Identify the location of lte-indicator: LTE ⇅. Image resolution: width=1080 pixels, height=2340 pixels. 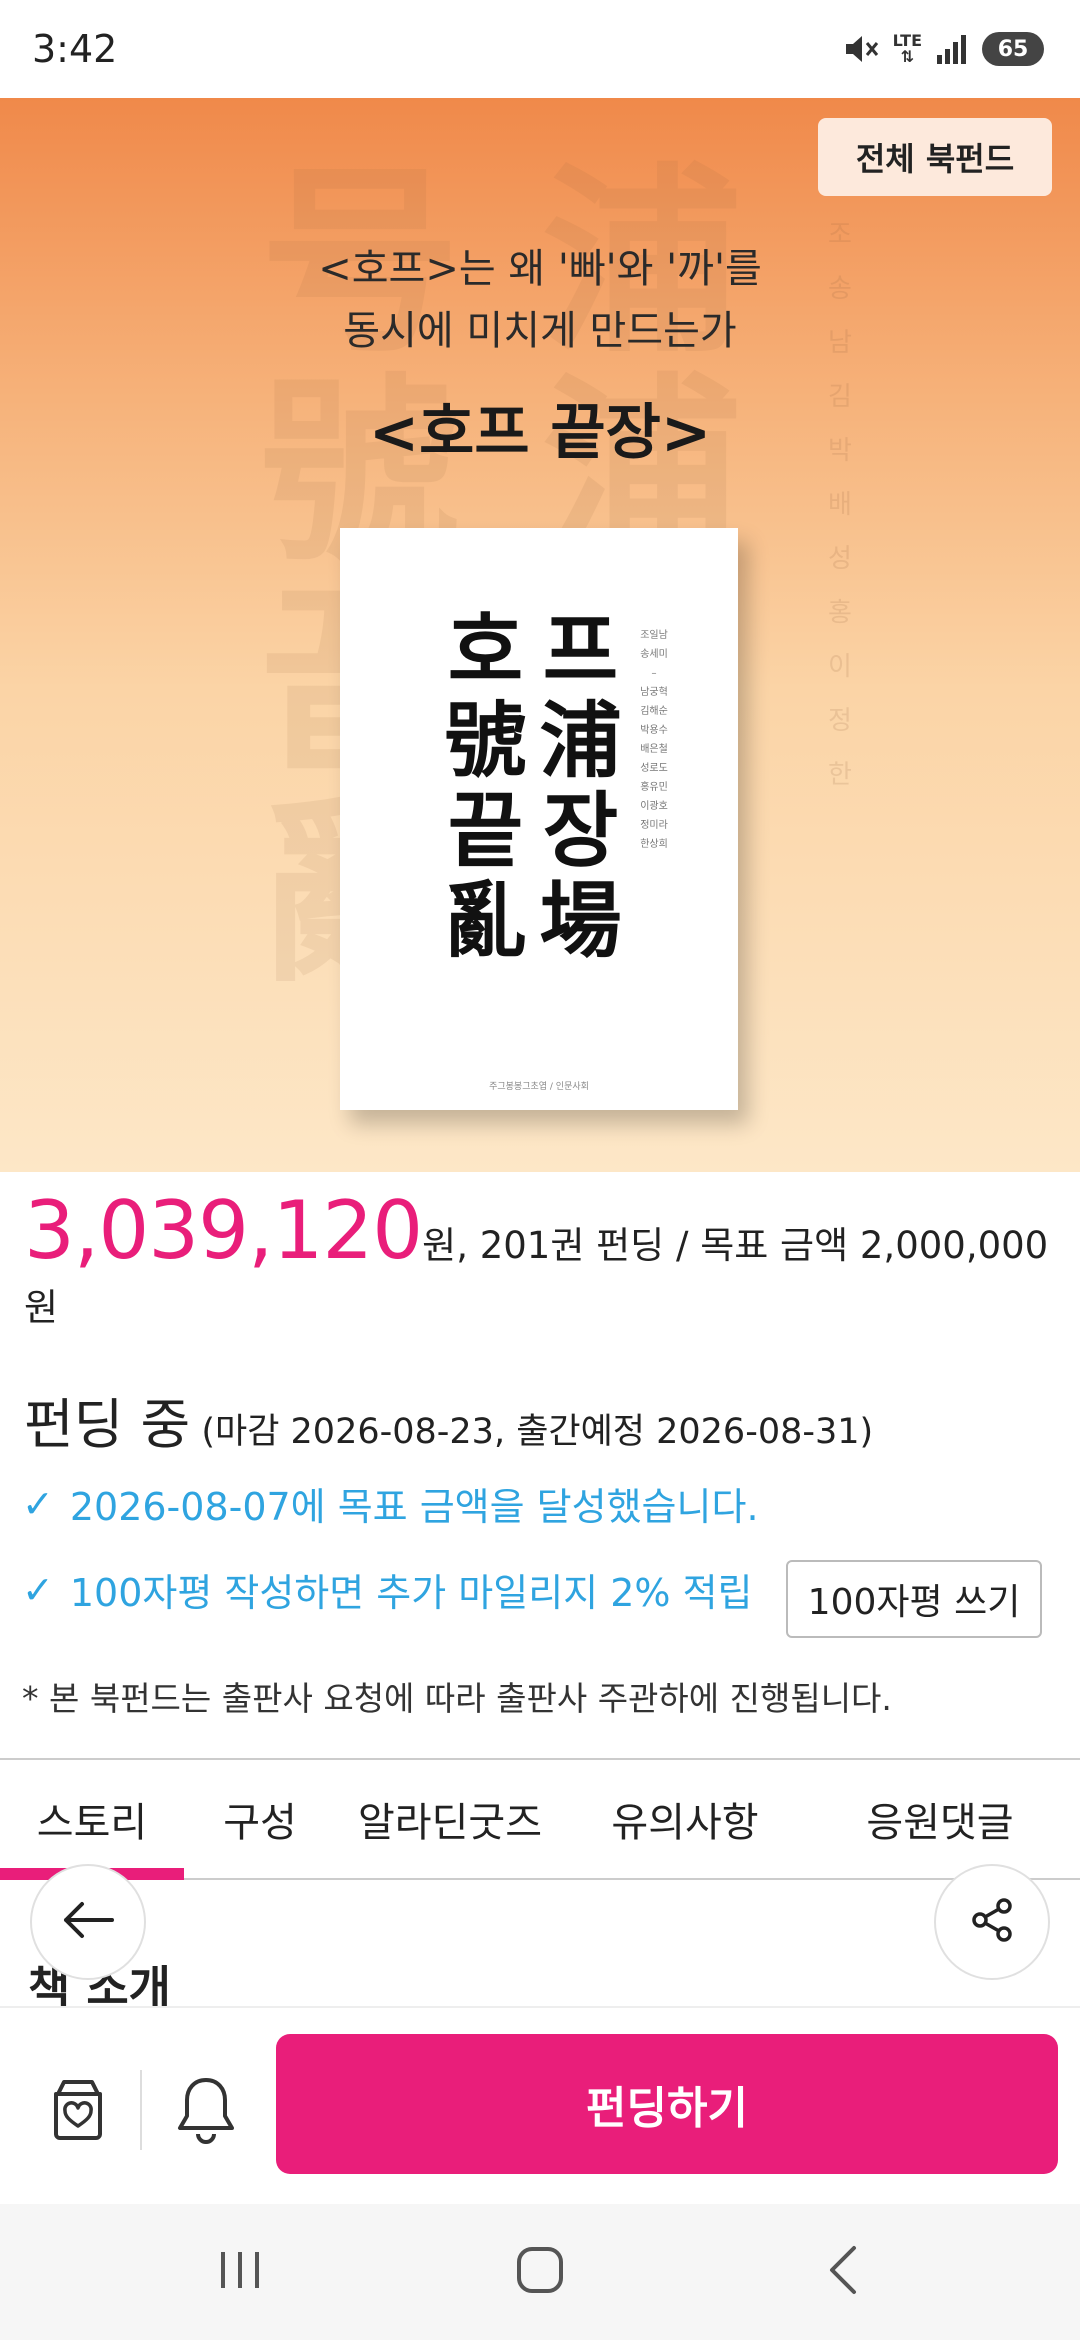
(907, 48).